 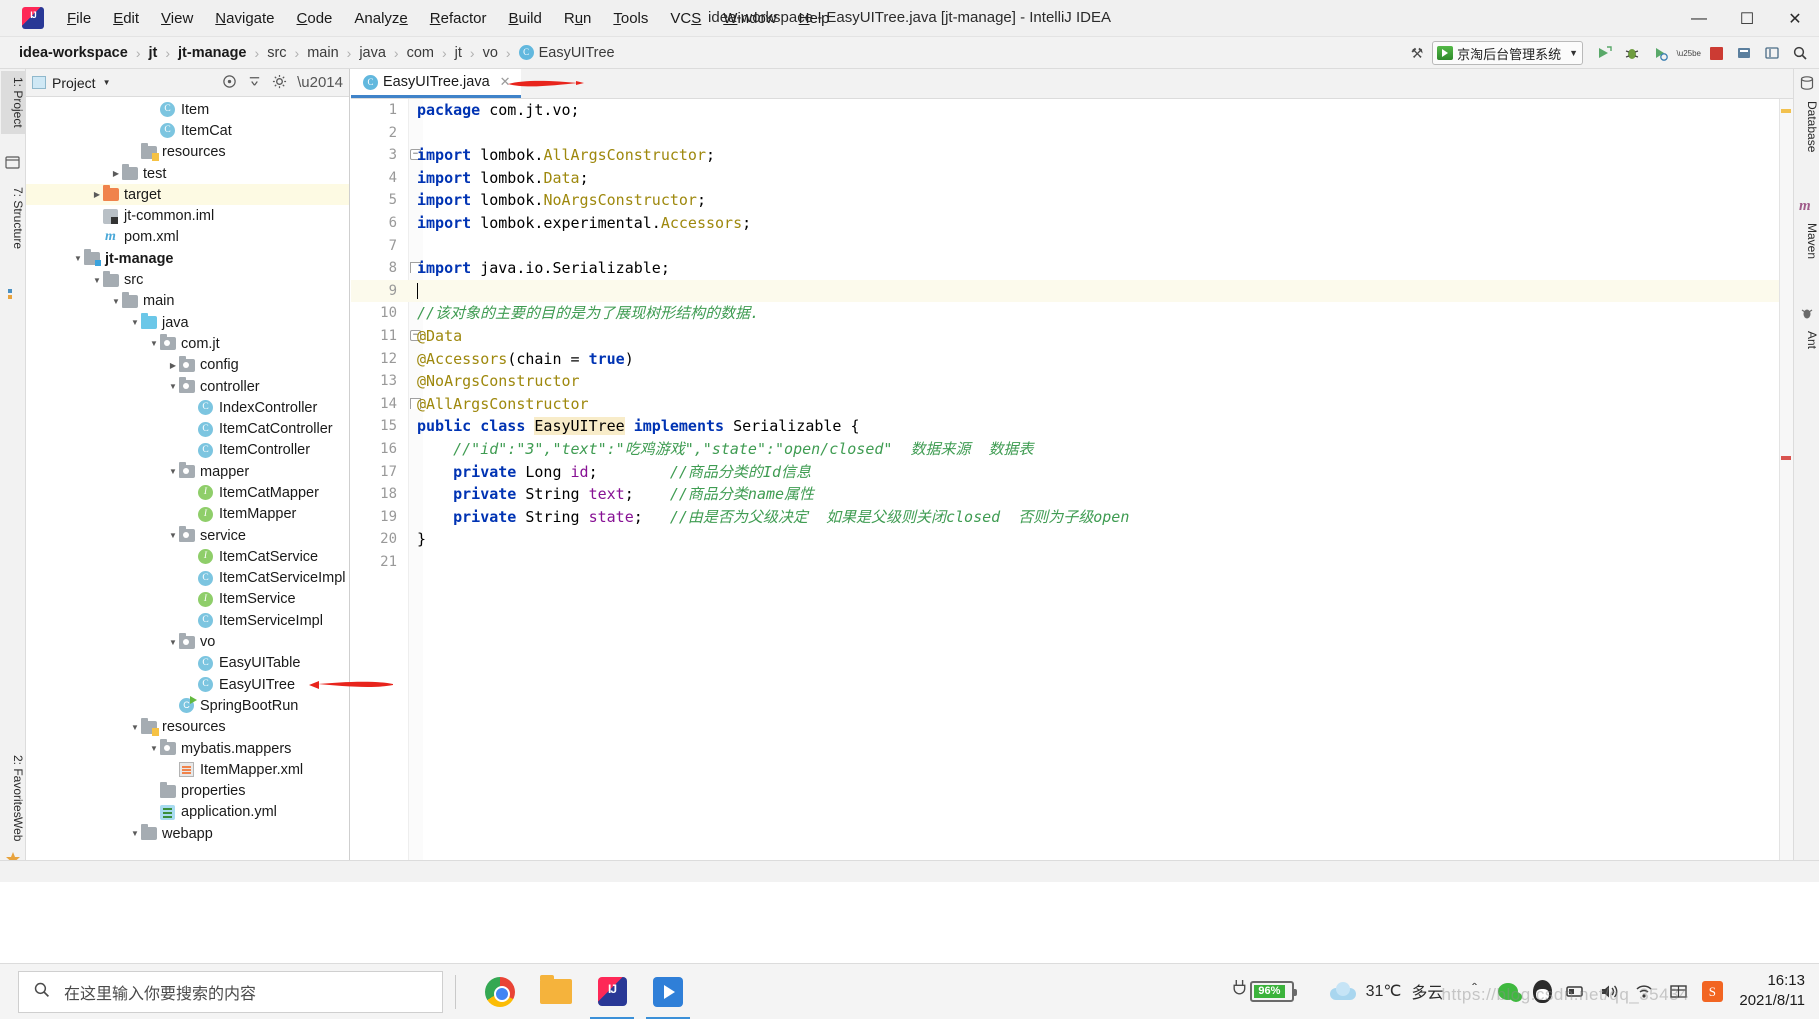 I want to click on breadcrumb-item-jt2: jt, so click(x=458, y=53).